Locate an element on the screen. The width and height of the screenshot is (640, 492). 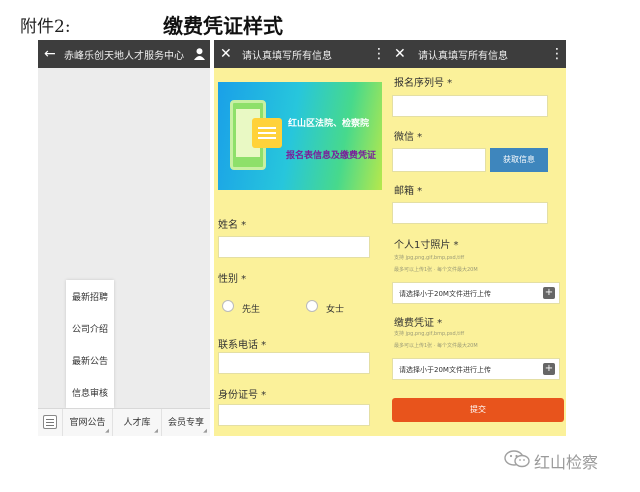
app-bar: ← 赤峰乐创天地人才服务中心 is located at coordinates (124, 54).